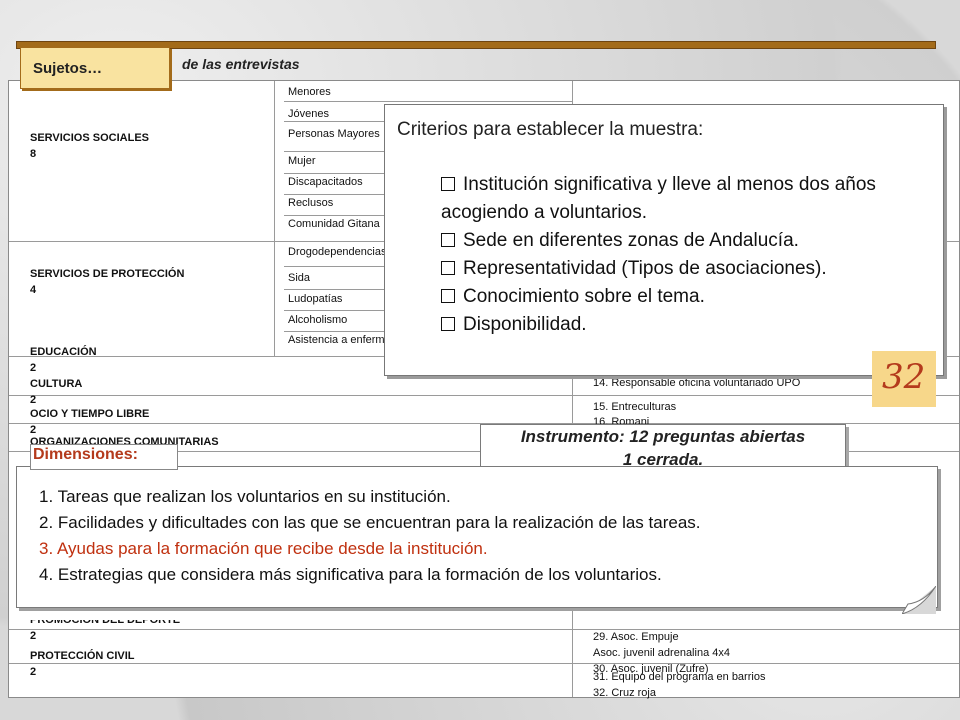  Describe the element at coordinates (63, 352) in the screenshot. I see `category-title: EDUCACIÓN` at that location.